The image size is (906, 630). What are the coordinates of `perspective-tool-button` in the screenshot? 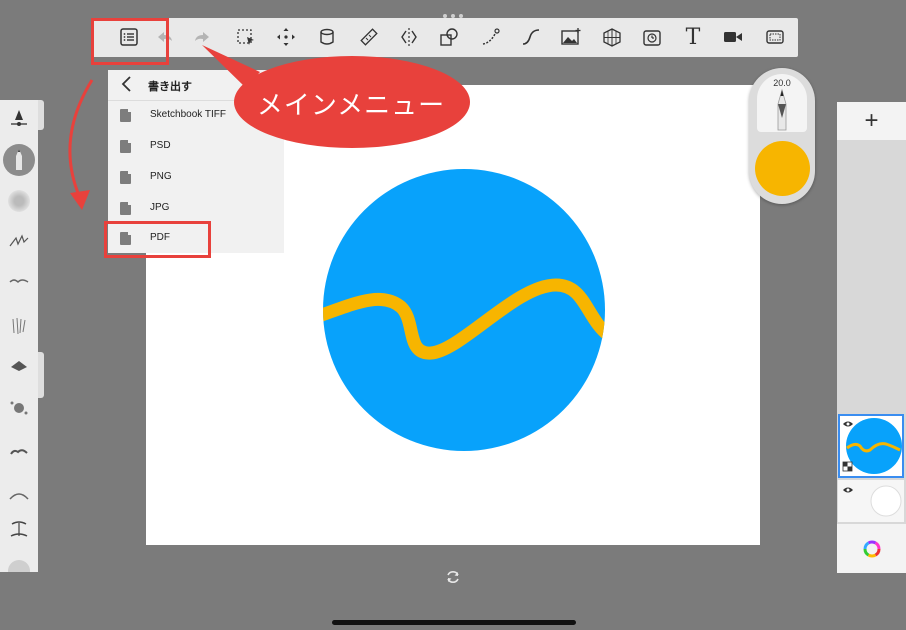 It's located at (612, 37).